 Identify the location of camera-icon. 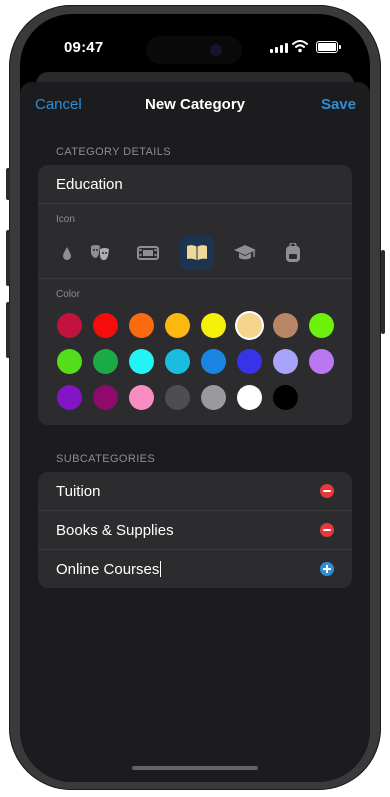
(216, 50).